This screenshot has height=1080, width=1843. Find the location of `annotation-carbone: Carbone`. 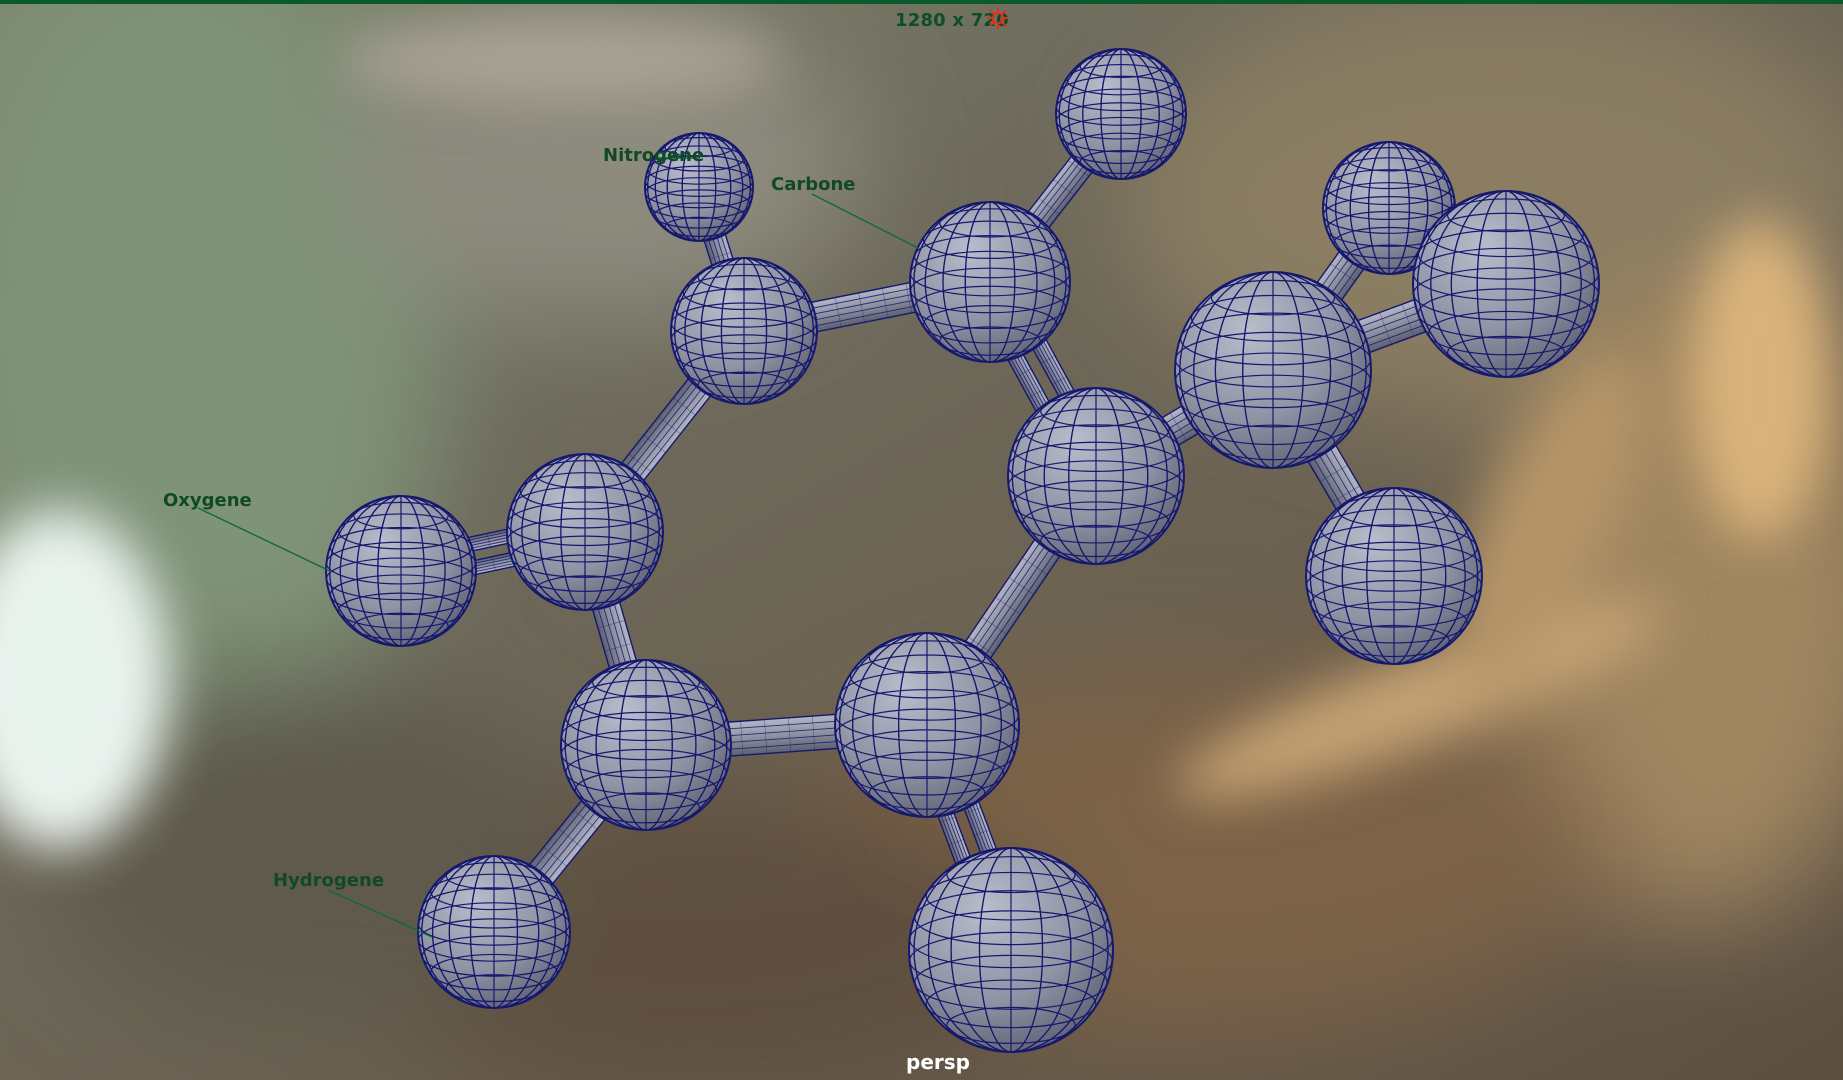

annotation-carbone: Carbone is located at coordinates (813, 184).